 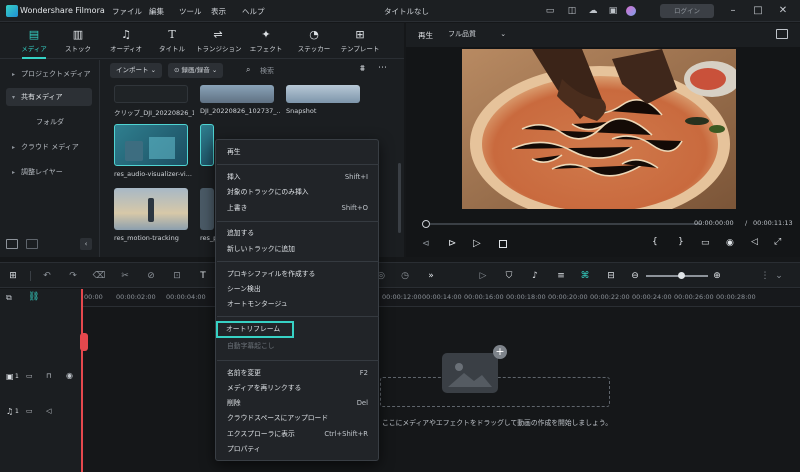 What do you see at coordinates (561, 276) in the screenshot?
I see `audio-mix-icon: ≡` at bounding box center [561, 276].